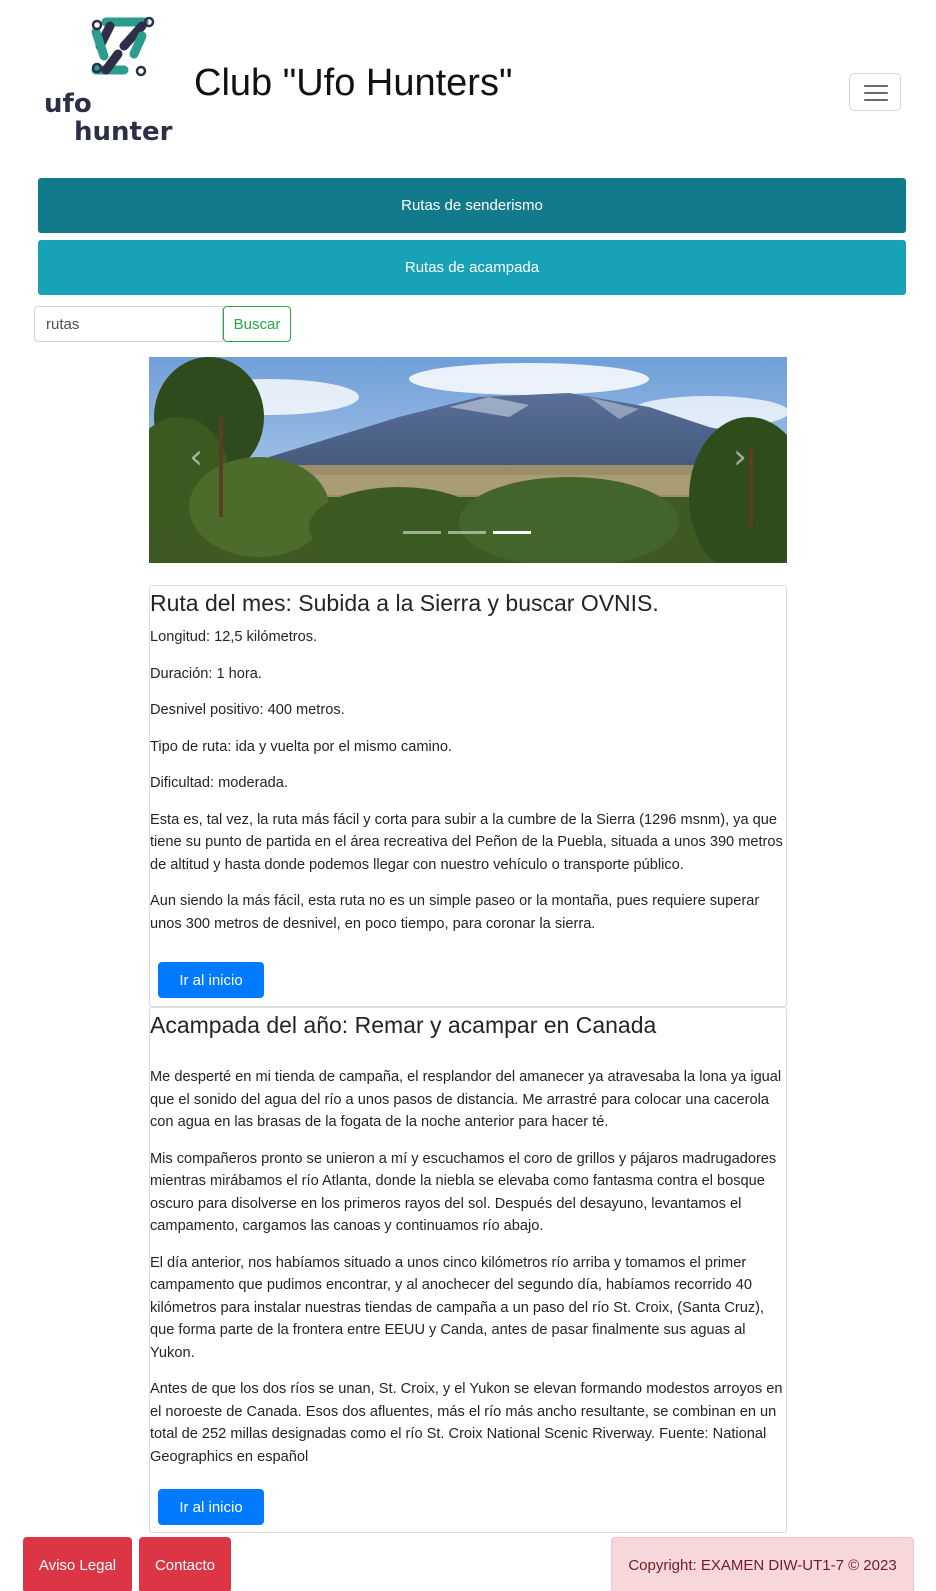  What do you see at coordinates (234, 637) in the screenshot?
I see `route-fact: Longitud: 12,5 kilómetros.` at bounding box center [234, 637].